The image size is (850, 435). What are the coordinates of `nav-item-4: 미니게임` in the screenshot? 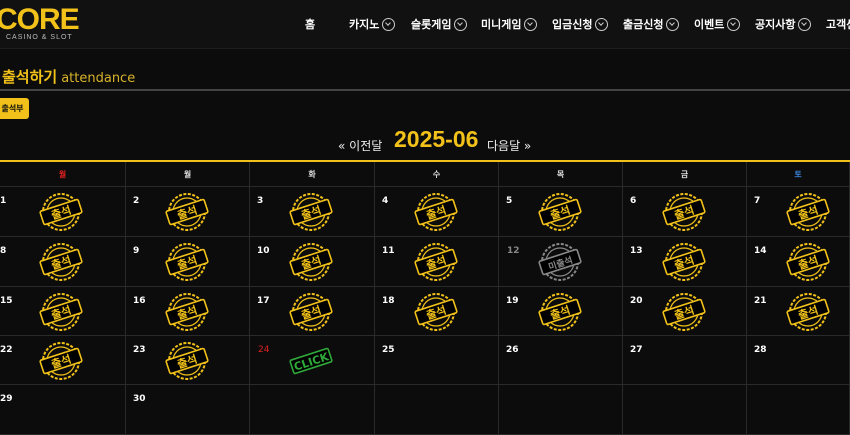 It's located at (509, 24).